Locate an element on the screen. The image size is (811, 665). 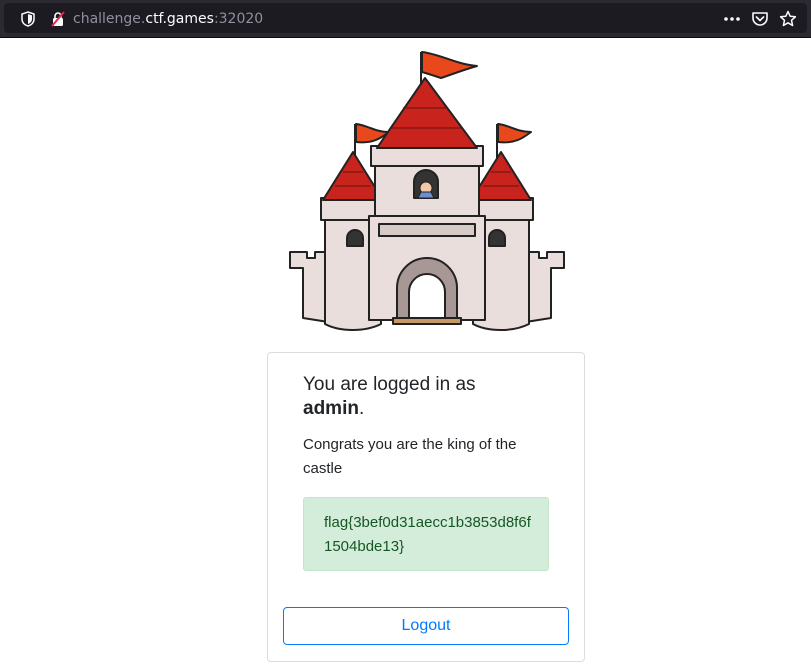
flag-text: flag{3bef0d31aecc1b3853d8f6f1504bde13} is located at coordinates (427, 534).